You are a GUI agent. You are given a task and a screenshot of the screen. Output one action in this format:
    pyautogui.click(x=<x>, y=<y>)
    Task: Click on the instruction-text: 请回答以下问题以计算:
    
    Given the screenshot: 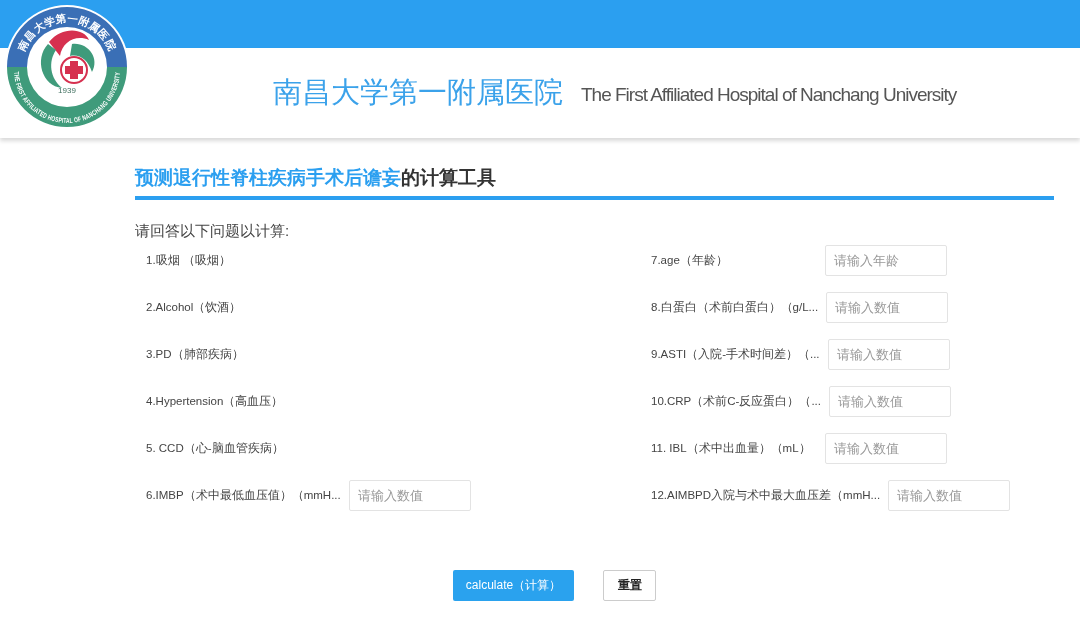 What is the action you would take?
    pyautogui.click(x=213, y=231)
    